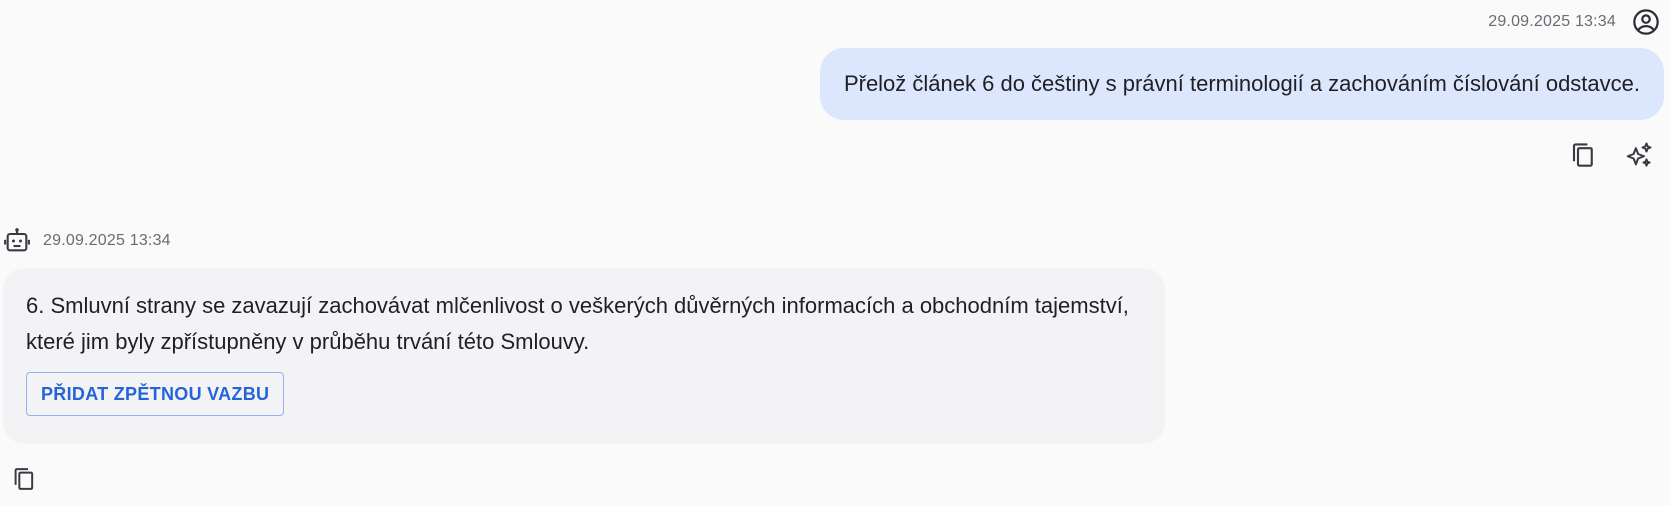 This screenshot has height=506, width=1670. I want to click on user-message-actions, so click(1611, 155).